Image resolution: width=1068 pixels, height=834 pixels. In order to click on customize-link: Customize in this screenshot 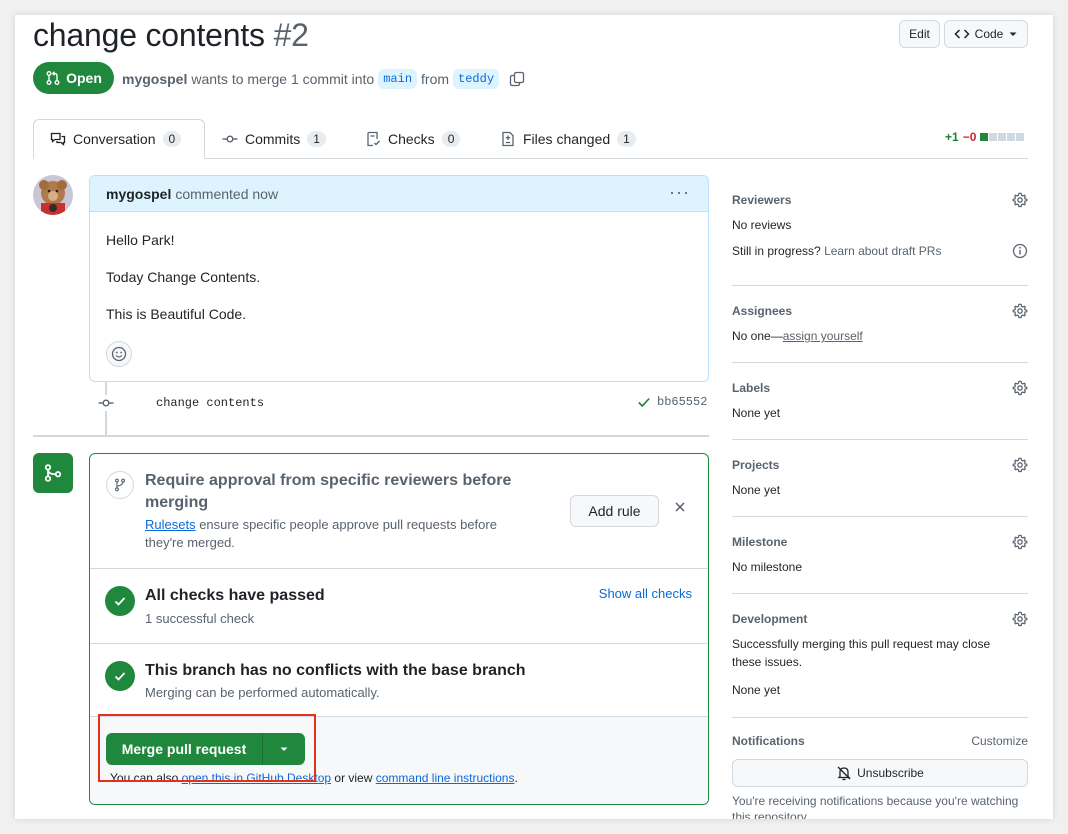, I will do `click(999, 741)`.